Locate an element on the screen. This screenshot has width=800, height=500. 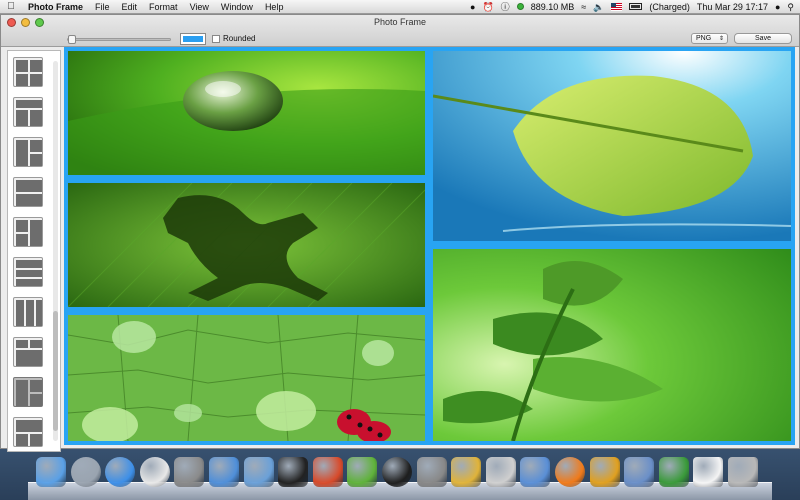
clock: Thu Mar 29 17:17 is located at coordinates (732, 7).